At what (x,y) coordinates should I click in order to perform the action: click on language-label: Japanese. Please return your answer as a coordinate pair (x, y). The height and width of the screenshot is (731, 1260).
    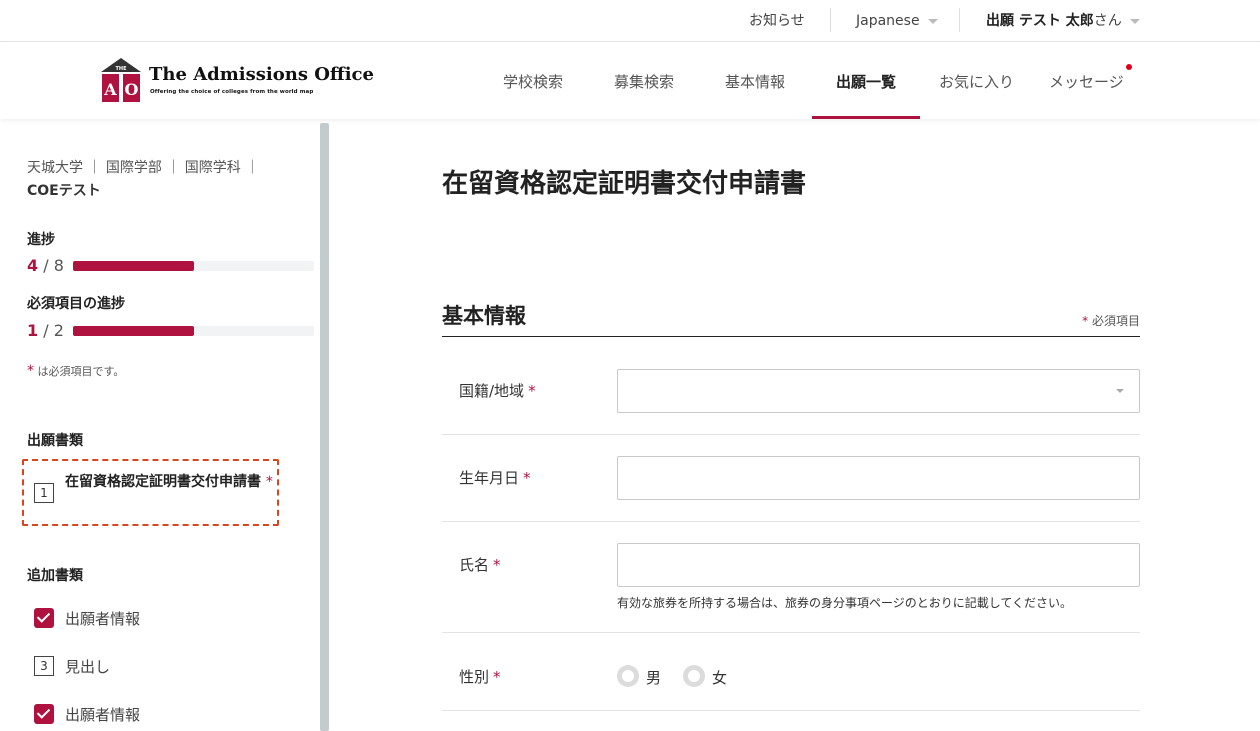
    Looking at the image, I should click on (888, 21).